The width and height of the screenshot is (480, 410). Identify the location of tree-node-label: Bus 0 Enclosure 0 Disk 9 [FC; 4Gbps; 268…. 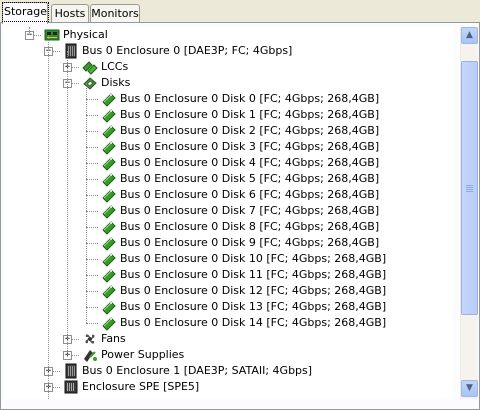
(250, 242).